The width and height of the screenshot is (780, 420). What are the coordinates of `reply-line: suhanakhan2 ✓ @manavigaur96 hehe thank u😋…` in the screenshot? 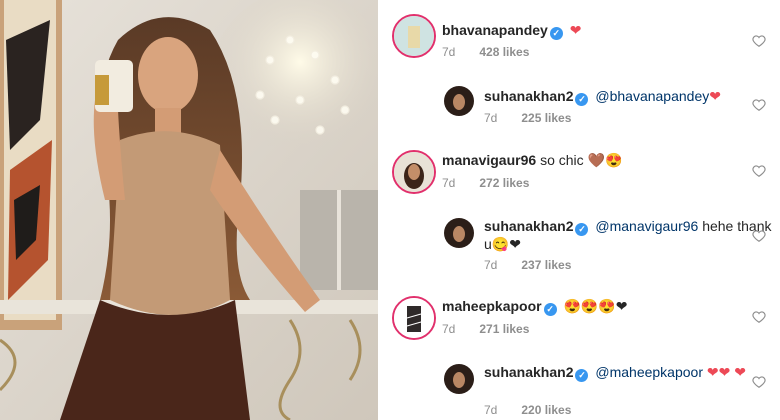 It's located at (629, 235).